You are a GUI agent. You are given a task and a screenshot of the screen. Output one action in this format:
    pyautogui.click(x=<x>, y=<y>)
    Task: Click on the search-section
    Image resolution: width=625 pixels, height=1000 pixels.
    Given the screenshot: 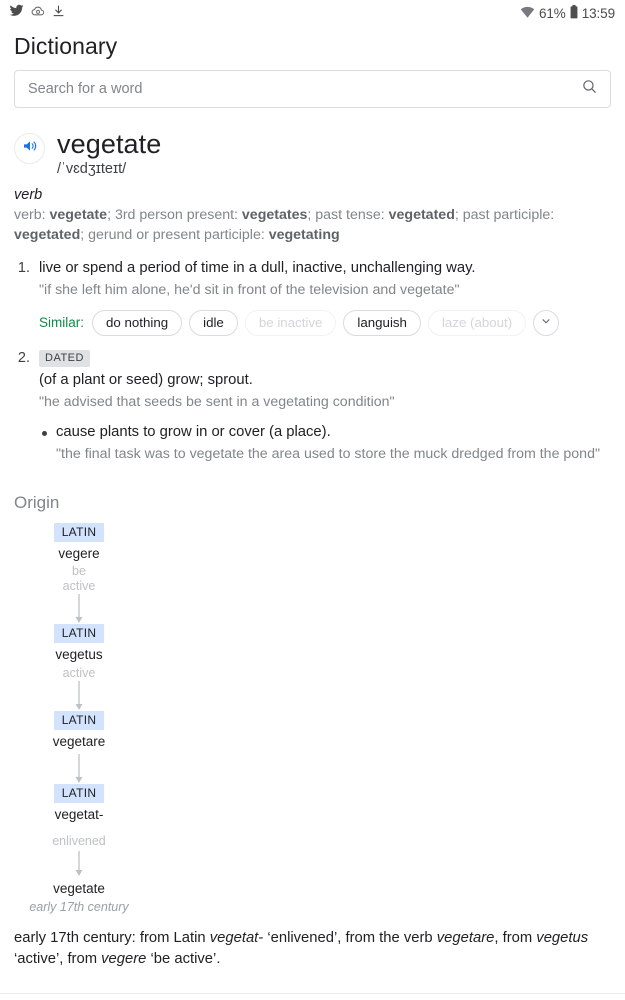 What is the action you would take?
    pyautogui.click(x=312, y=89)
    